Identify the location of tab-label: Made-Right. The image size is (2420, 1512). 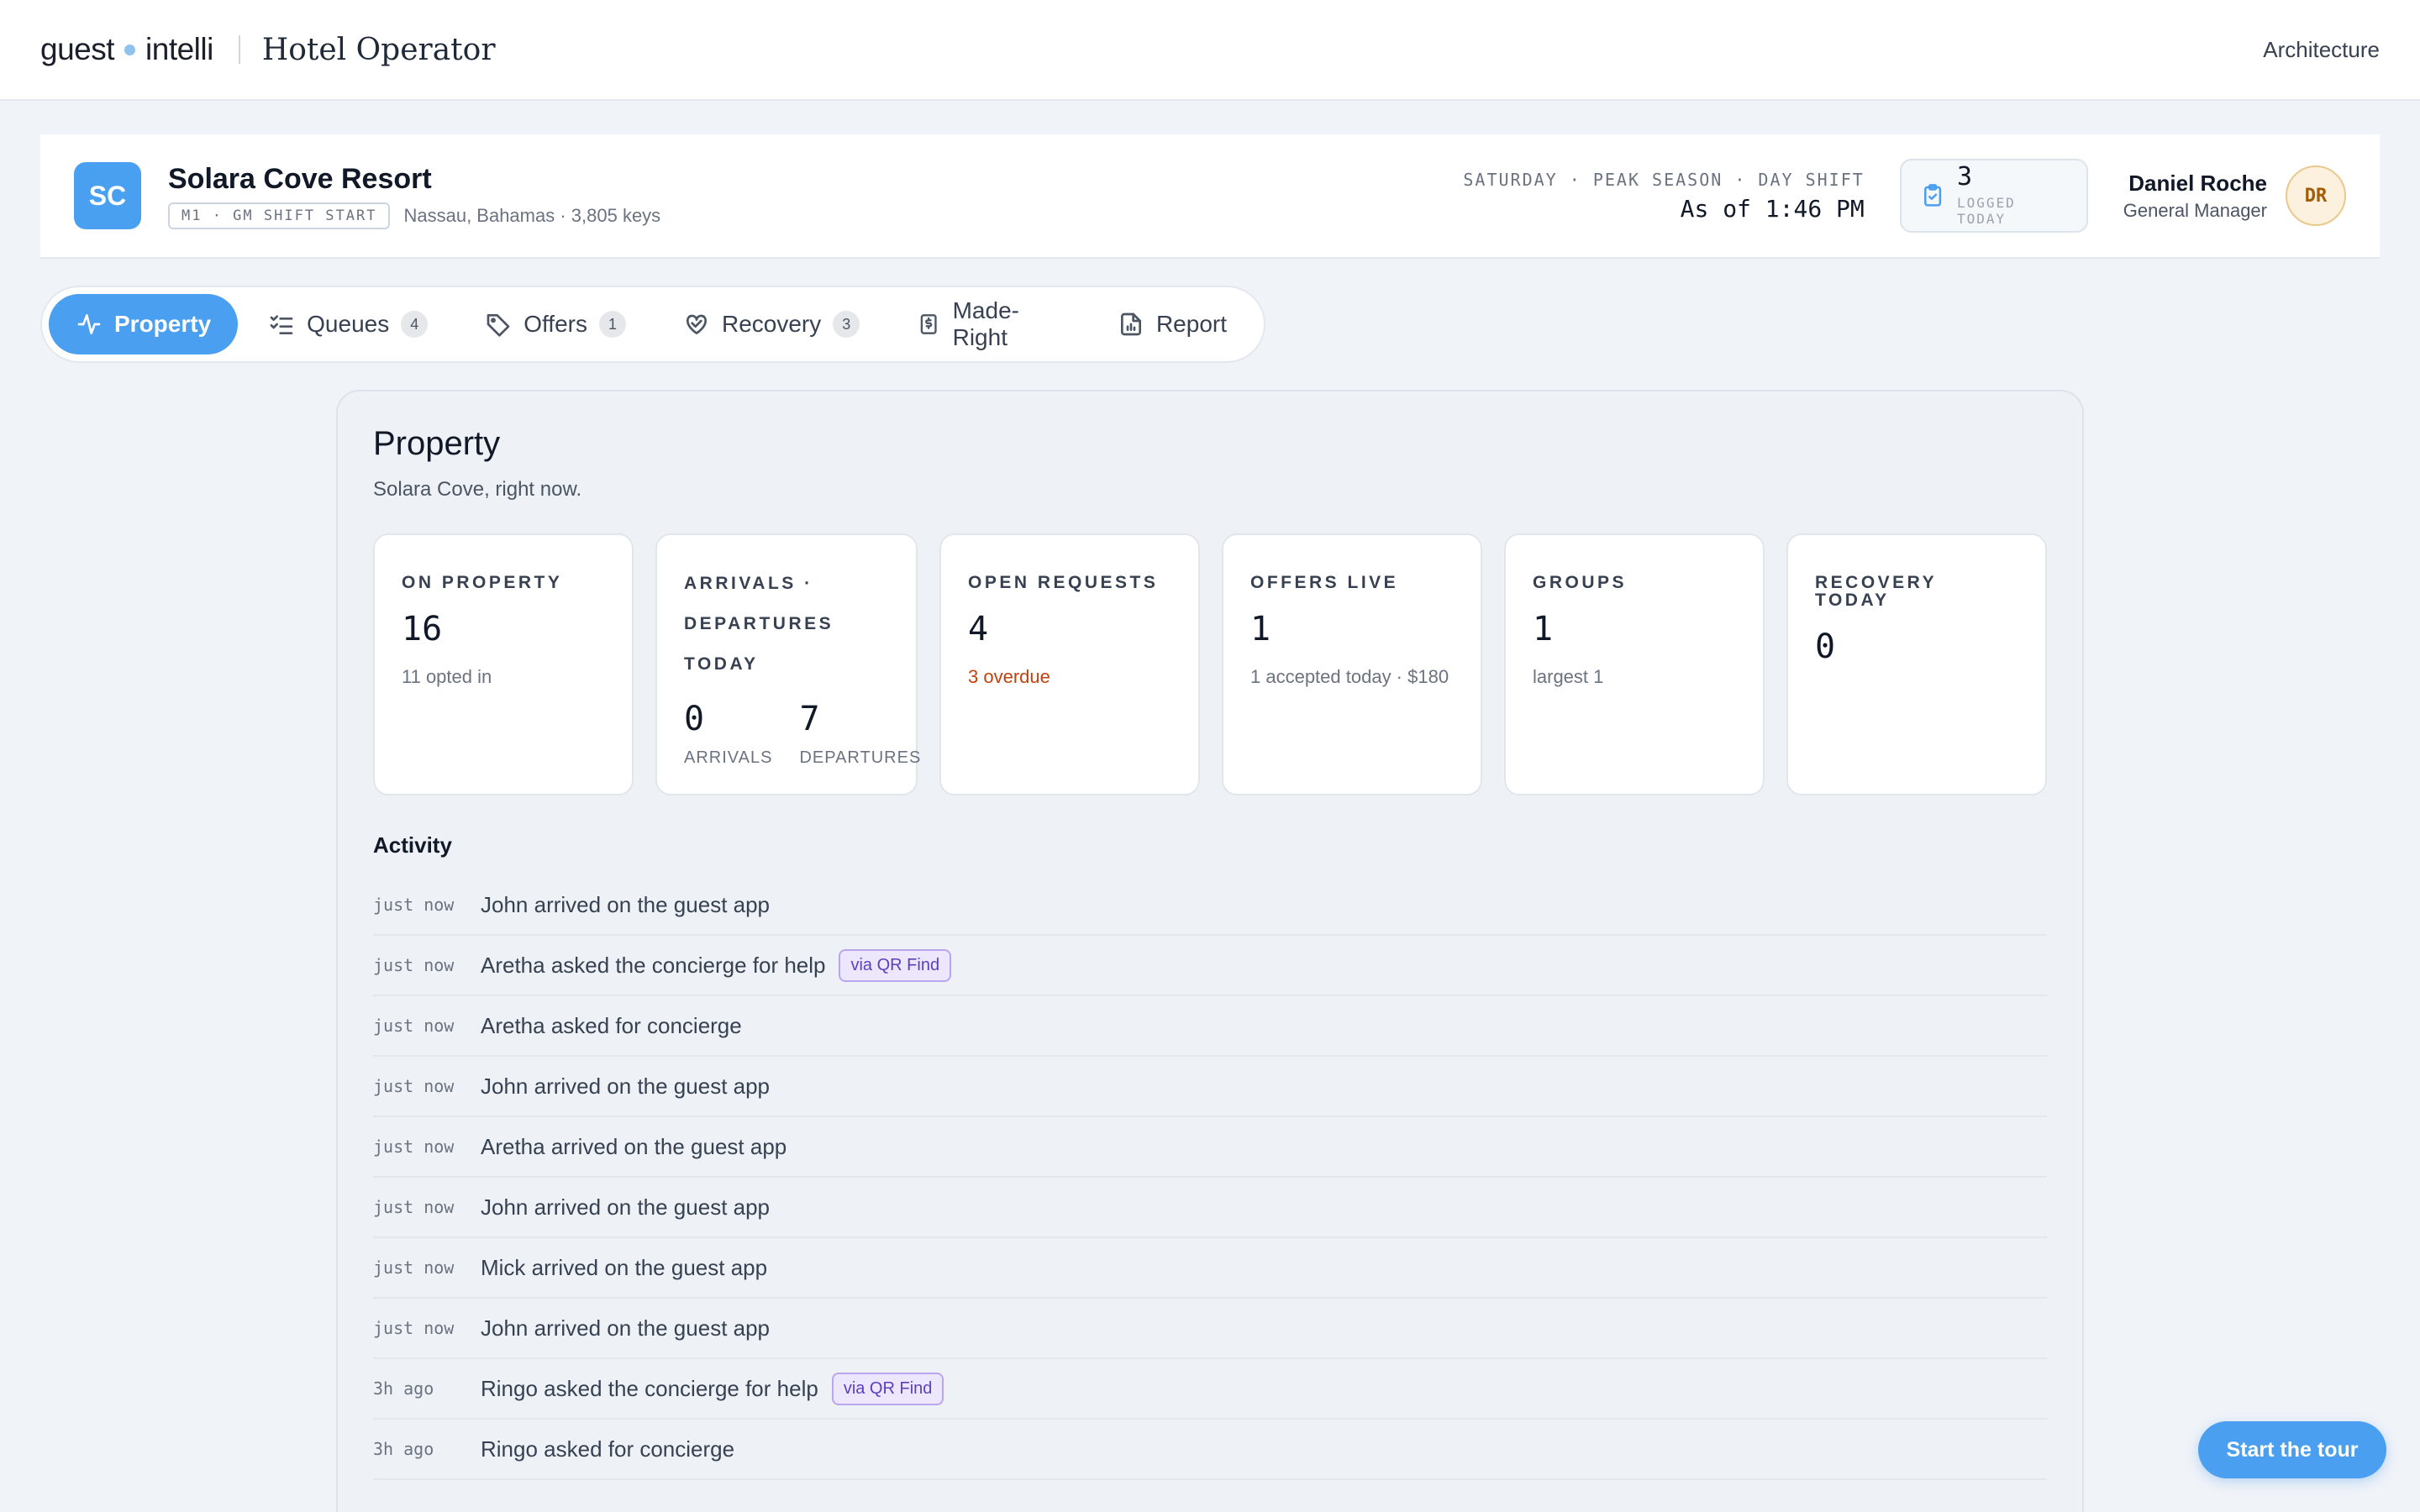
(986, 323).